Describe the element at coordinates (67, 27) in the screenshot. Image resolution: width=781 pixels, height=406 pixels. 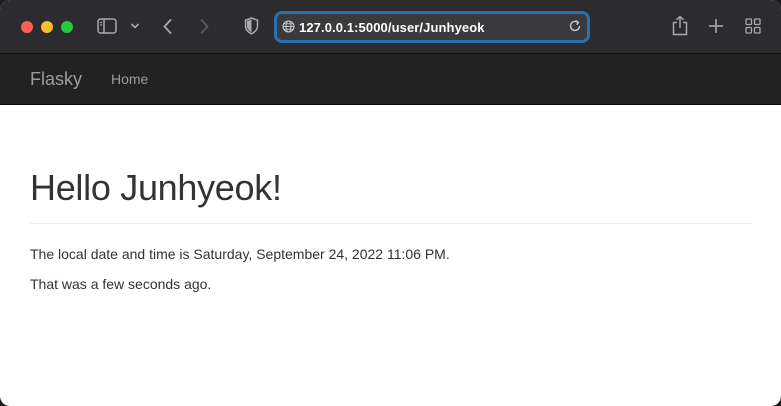
I see `zoom-window-button` at that location.